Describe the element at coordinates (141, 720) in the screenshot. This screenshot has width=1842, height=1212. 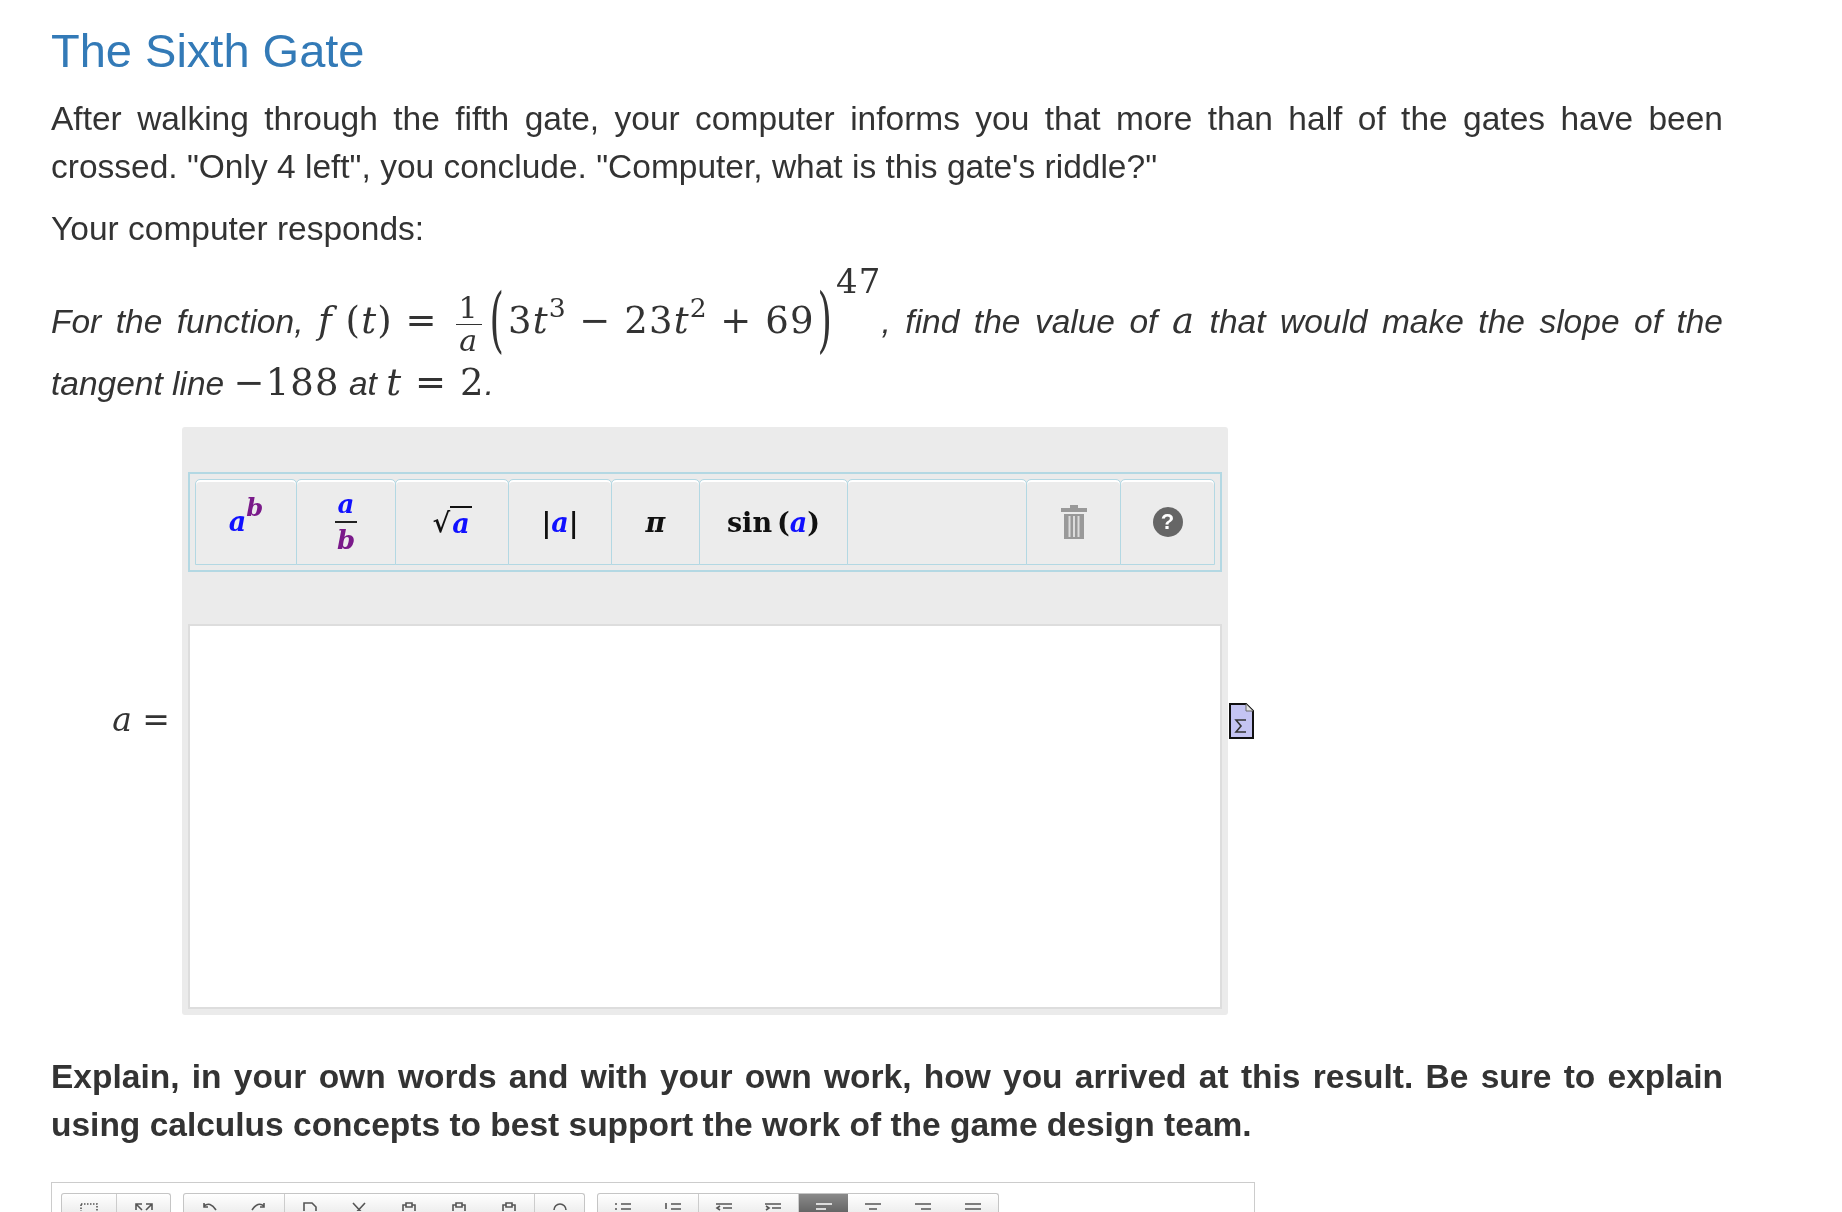
I see `equation-label: a =` at that location.